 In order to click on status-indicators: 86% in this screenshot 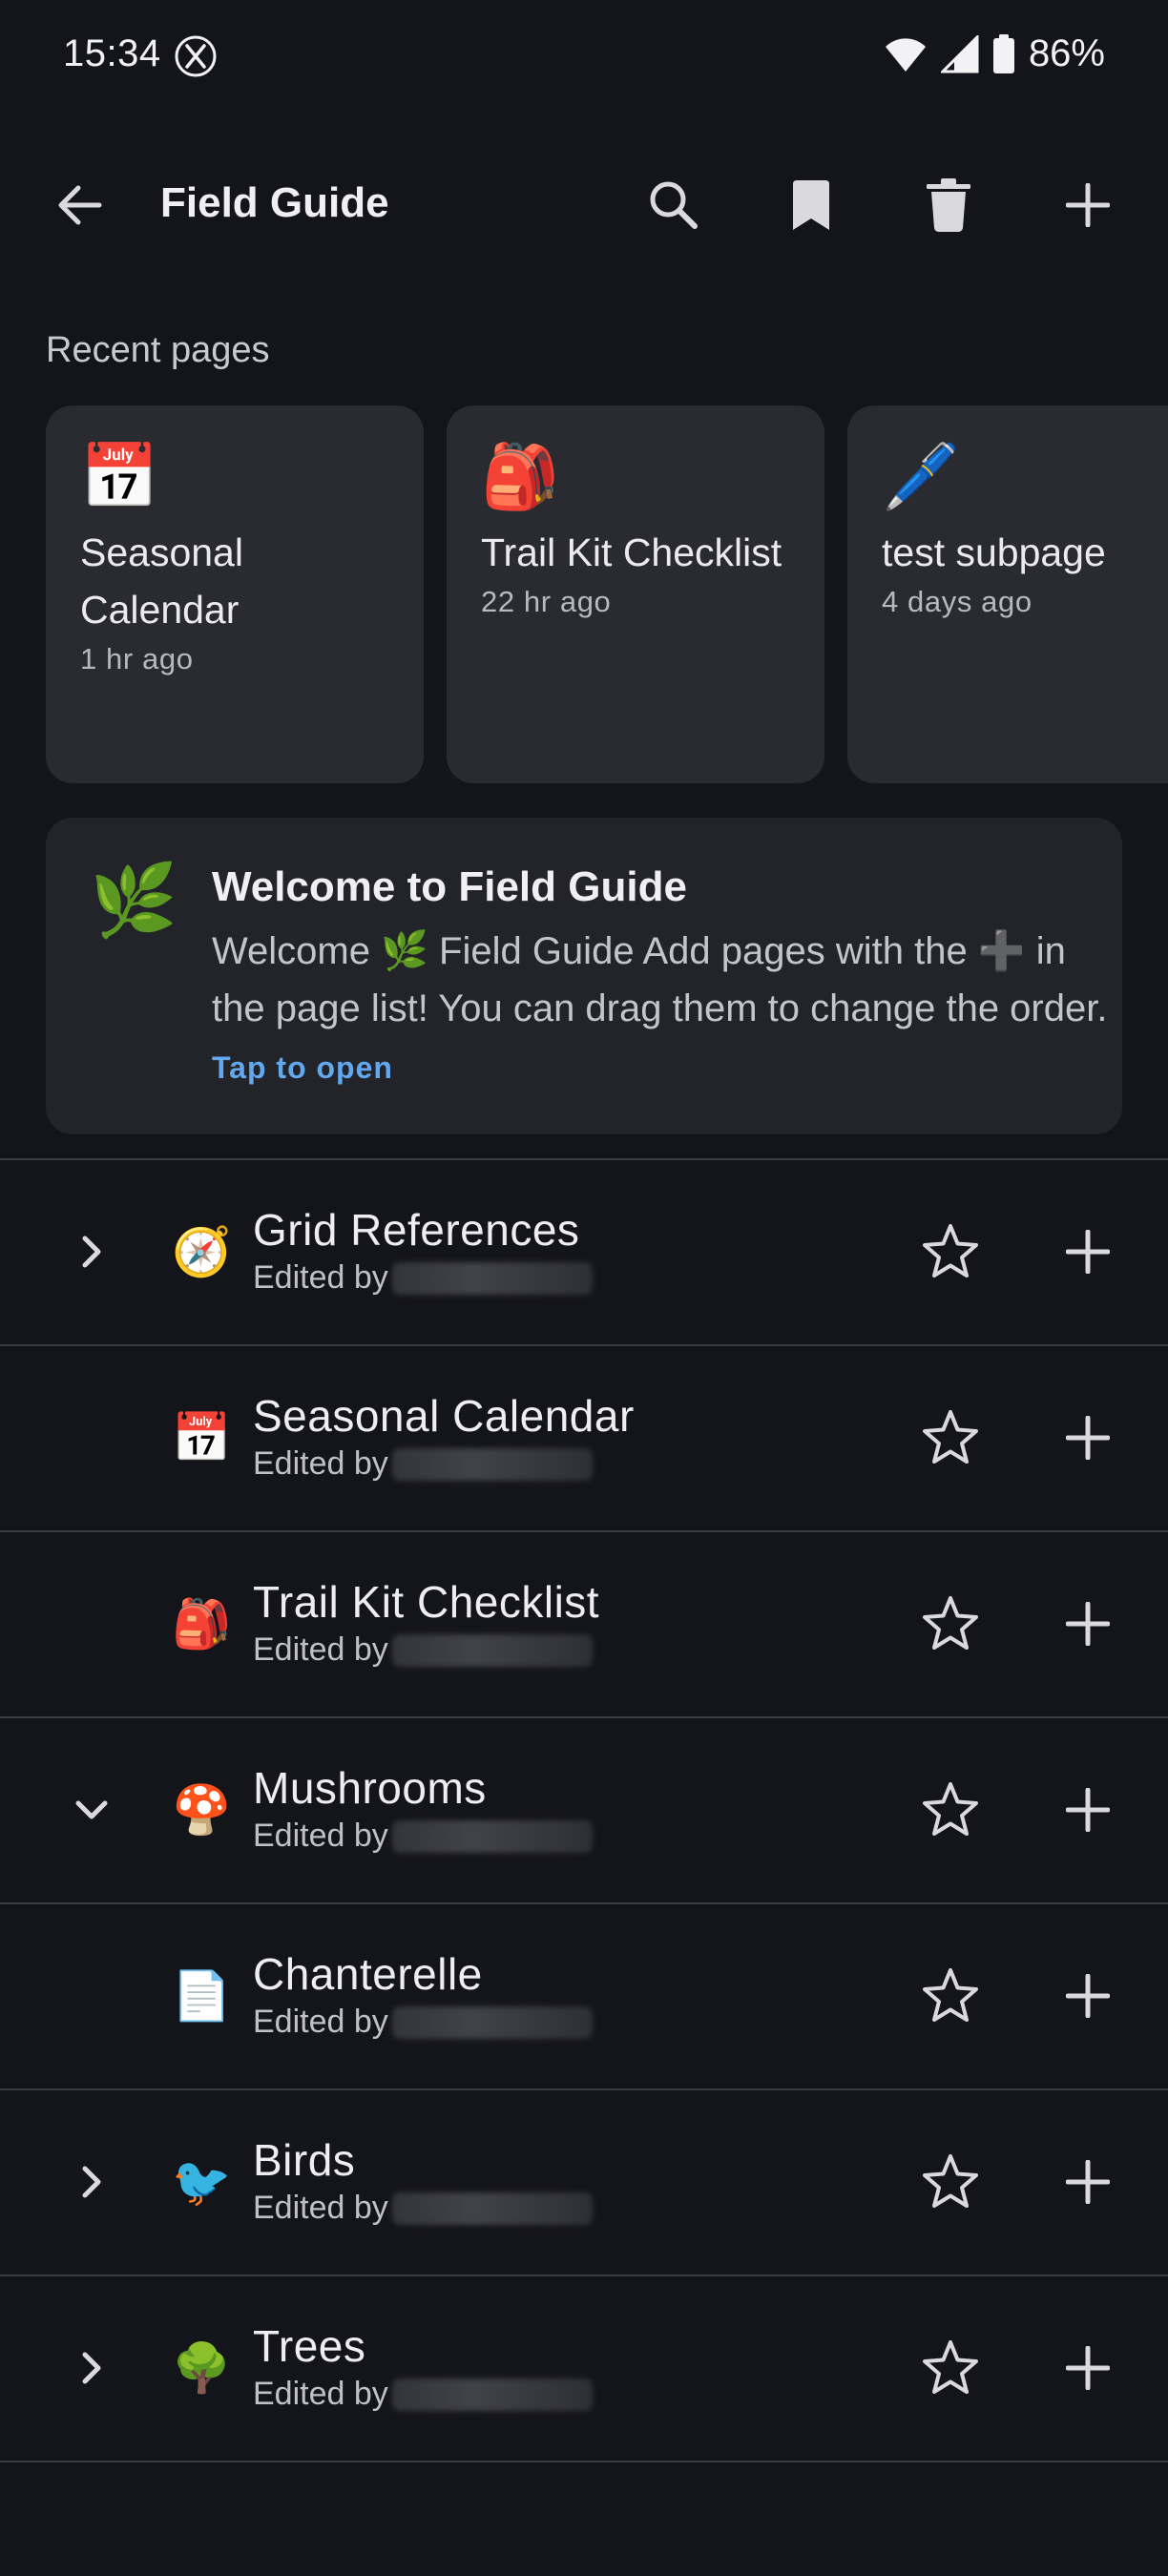, I will do `click(994, 53)`.